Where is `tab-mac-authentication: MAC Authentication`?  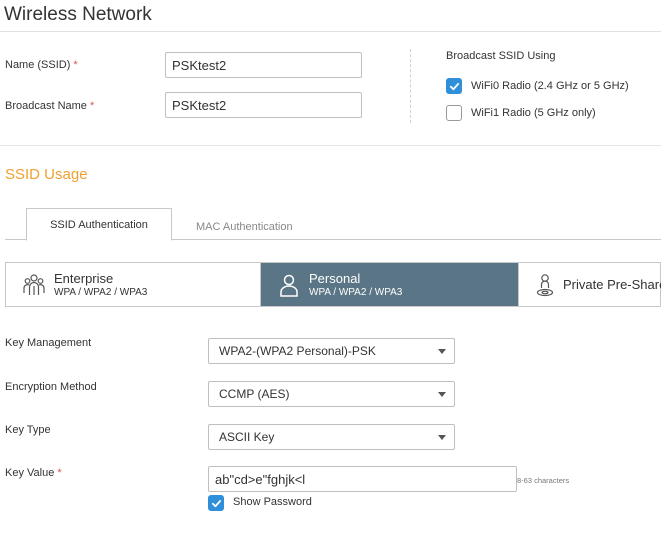 tab-mac-authentication: MAC Authentication is located at coordinates (244, 227).